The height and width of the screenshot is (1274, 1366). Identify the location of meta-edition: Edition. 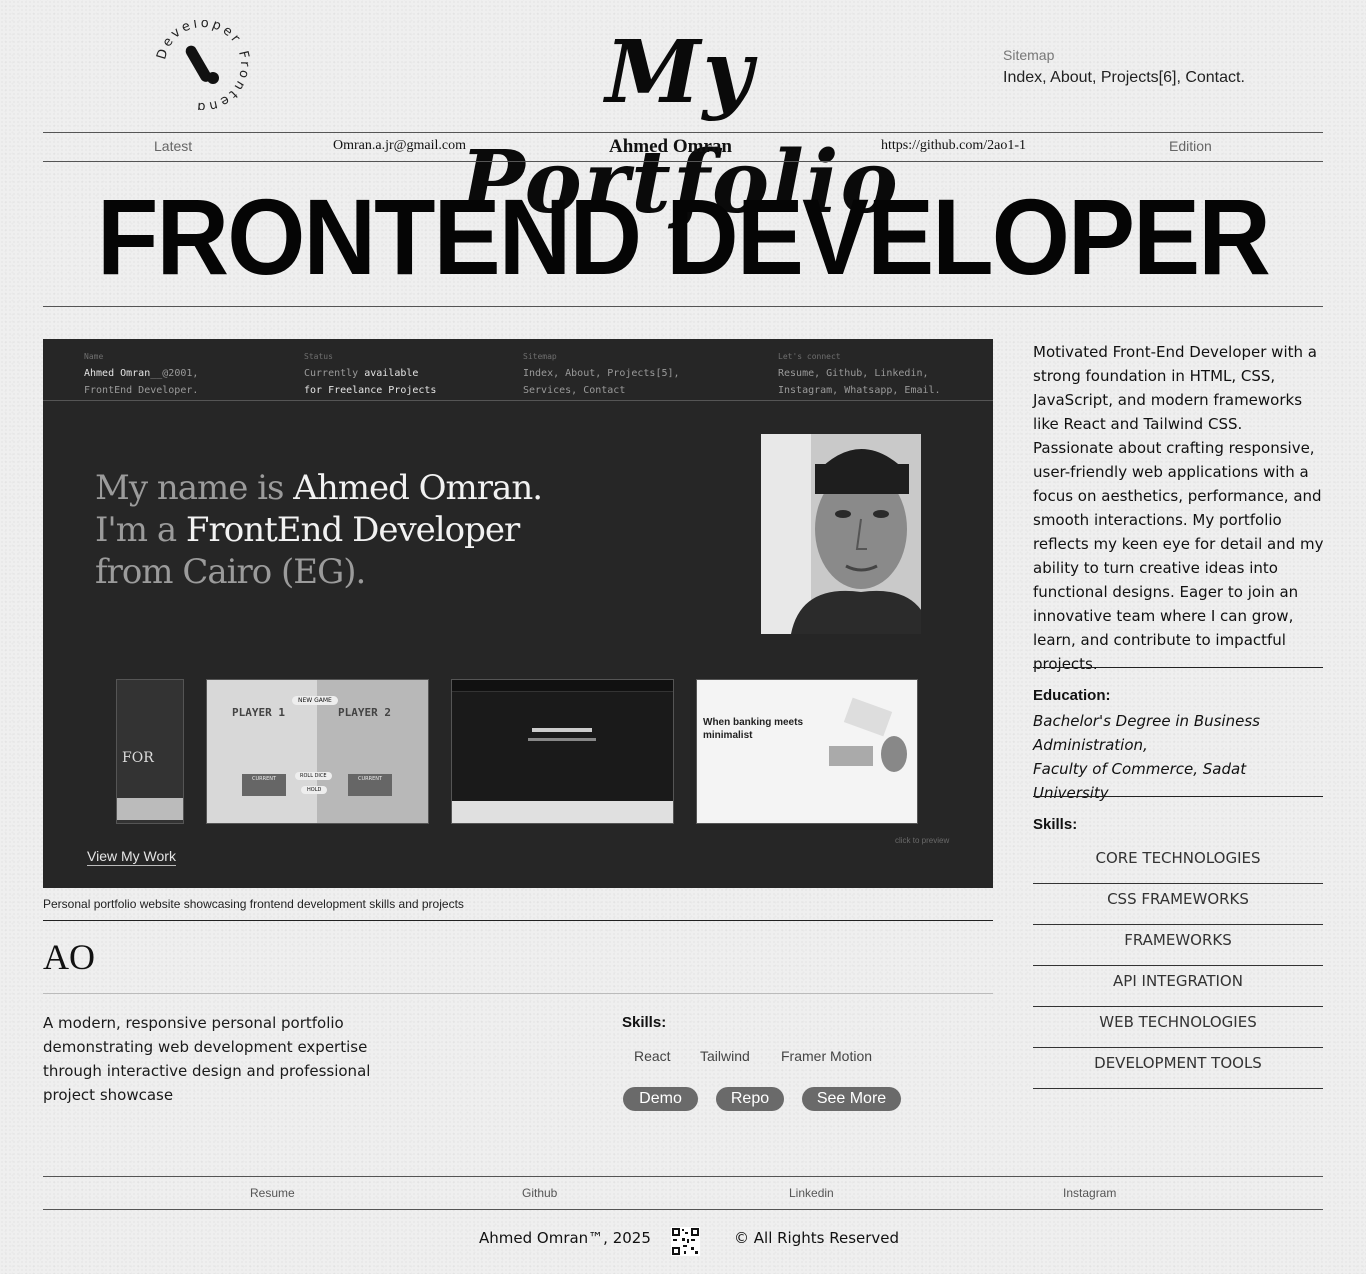
(1190, 146).